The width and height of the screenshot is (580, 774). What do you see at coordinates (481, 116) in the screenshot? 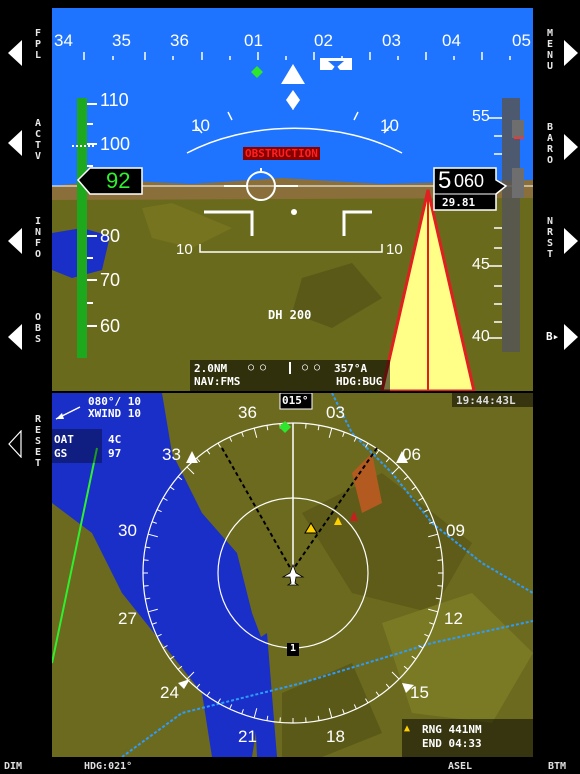
I see `altitude-tick-label: 55` at bounding box center [481, 116].